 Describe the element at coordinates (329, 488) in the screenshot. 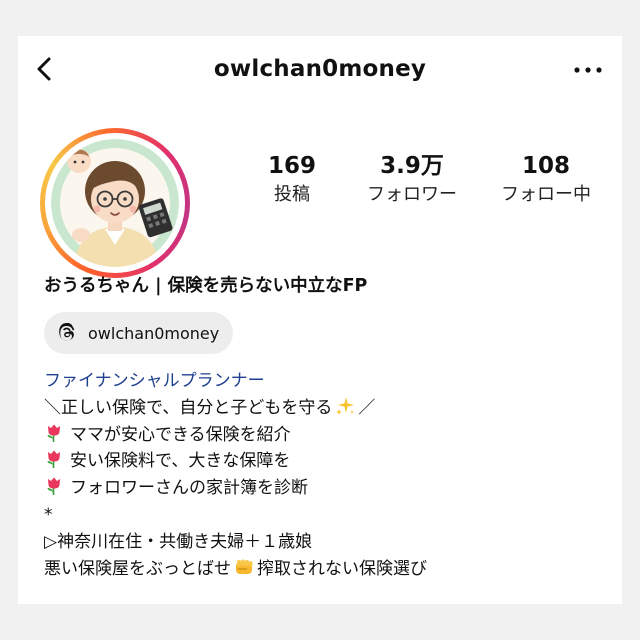

I see `bio-line-item-3: フォロワーさんの家計簿を診断` at that location.